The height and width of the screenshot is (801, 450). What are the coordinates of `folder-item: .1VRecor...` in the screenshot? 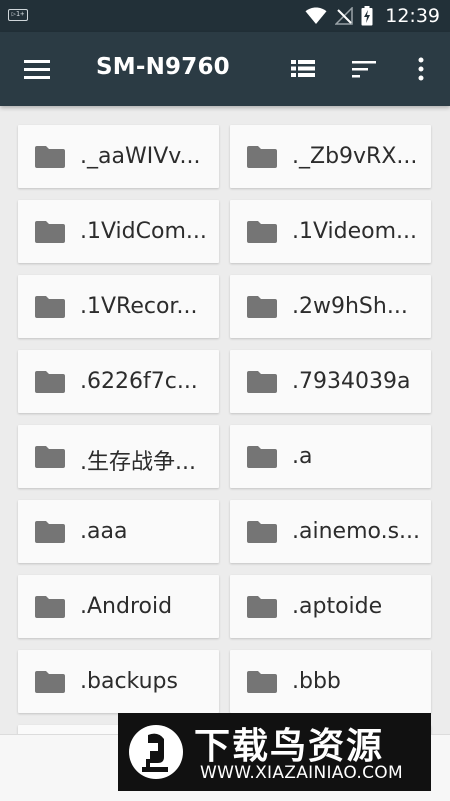 It's located at (118, 306).